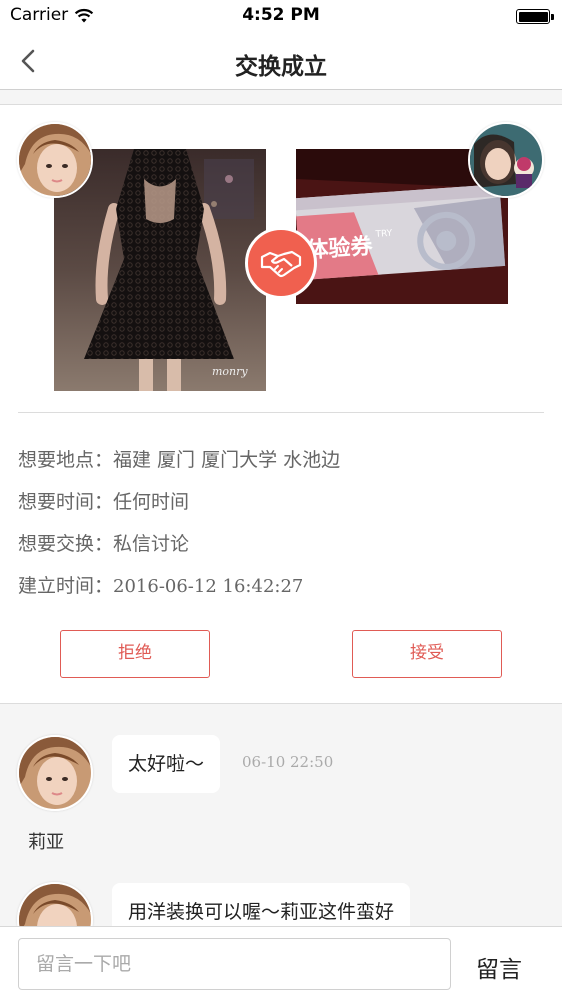  What do you see at coordinates (261, 904) in the screenshot?
I see `message-bubble: 用洋装换可以喔～莉亚这件蛮好` at bounding box center [261, 904].